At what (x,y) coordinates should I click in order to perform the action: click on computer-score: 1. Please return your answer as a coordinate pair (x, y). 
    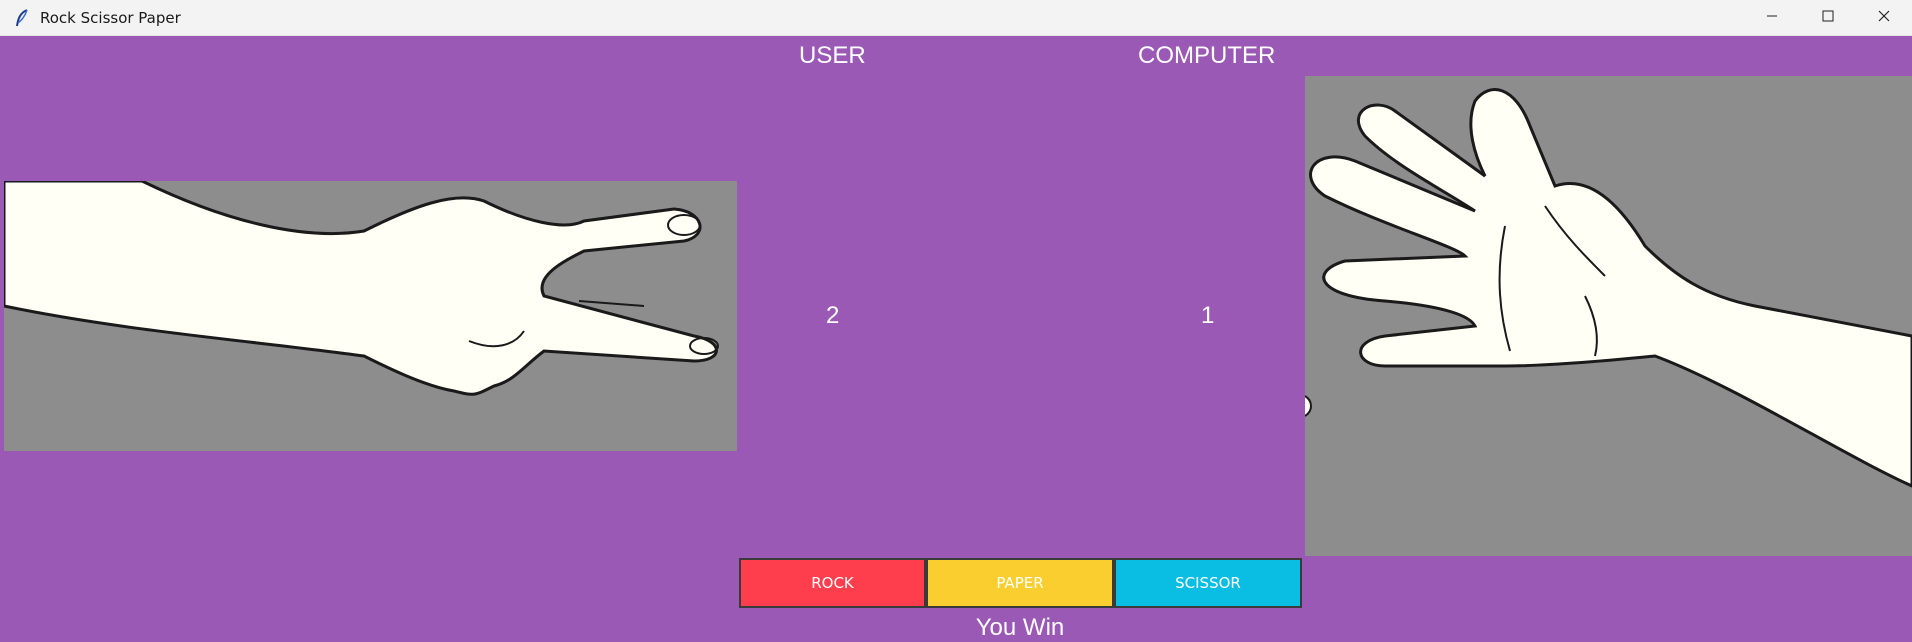
    Looking at the image, I should click on (1208, 315).